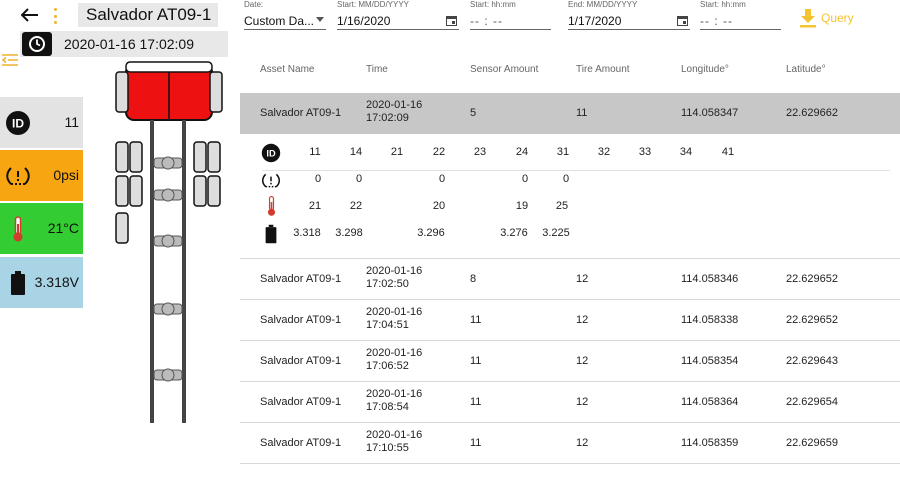  I want to click on time-cell: 2020-01-16 17:08:54, so click(394, 400).